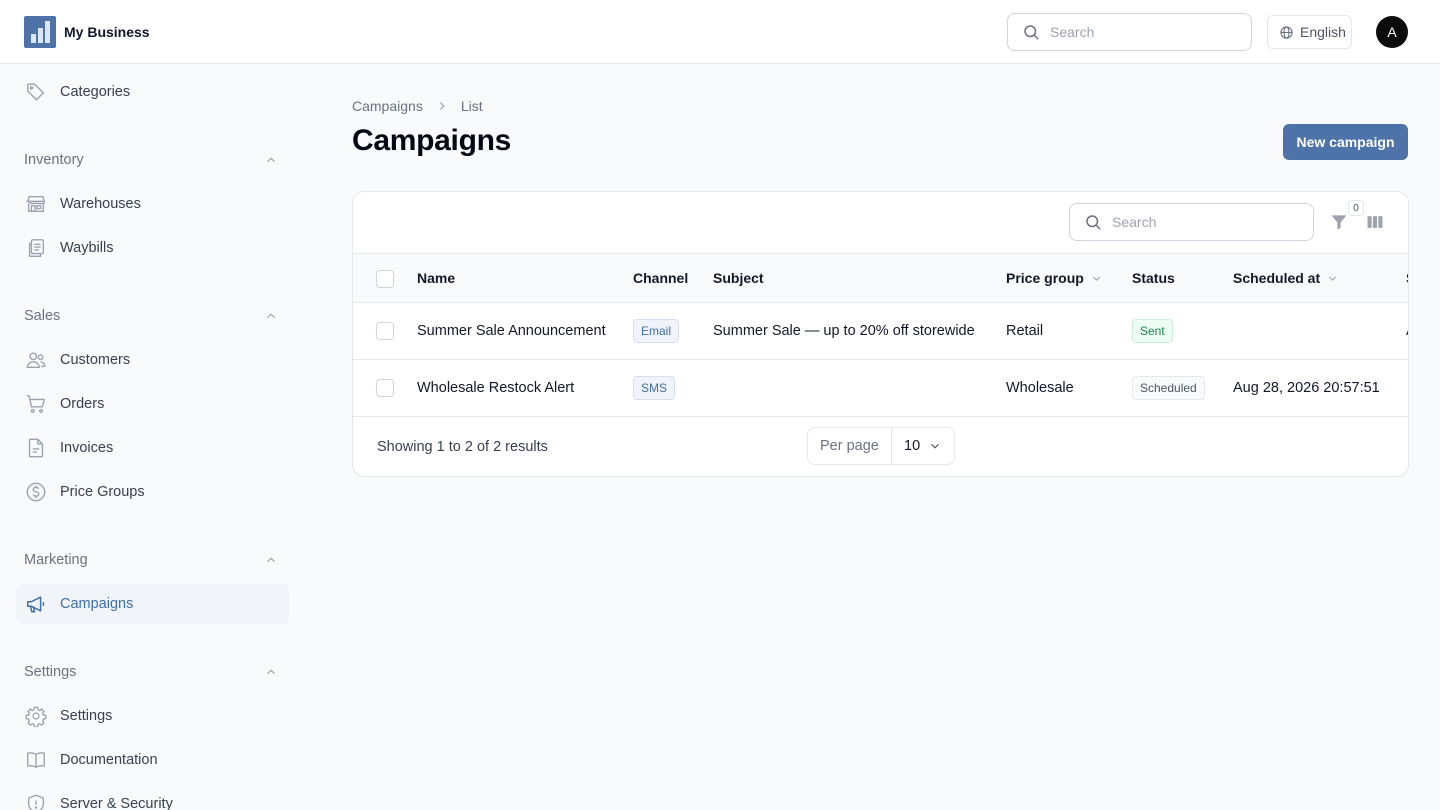 The image size is (1440, 810). I want to click on sidebar-item-categories: Categories, so click(152, 92).